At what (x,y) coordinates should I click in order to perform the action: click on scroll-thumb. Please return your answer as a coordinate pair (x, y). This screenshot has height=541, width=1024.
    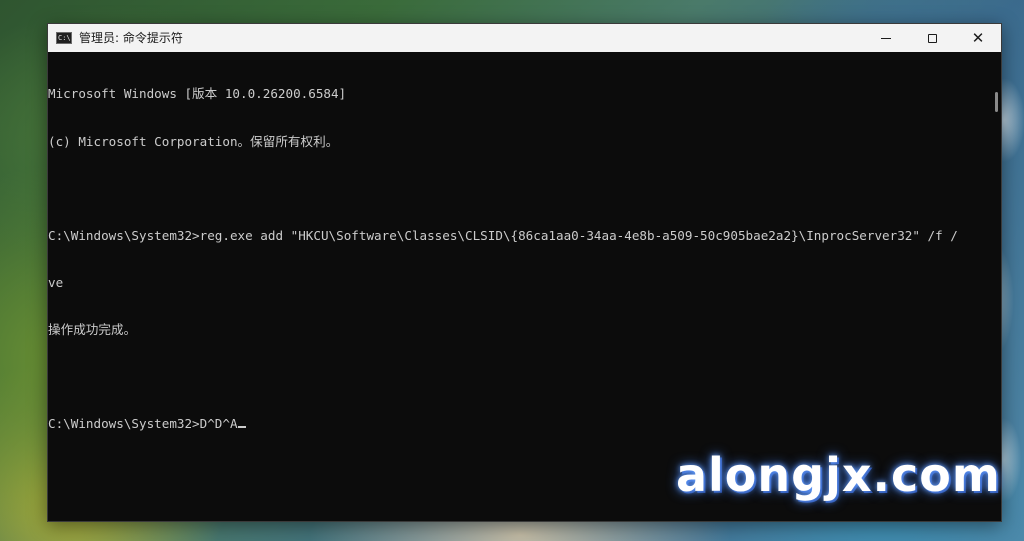
    Looking at the image, I should click on (996, 102).